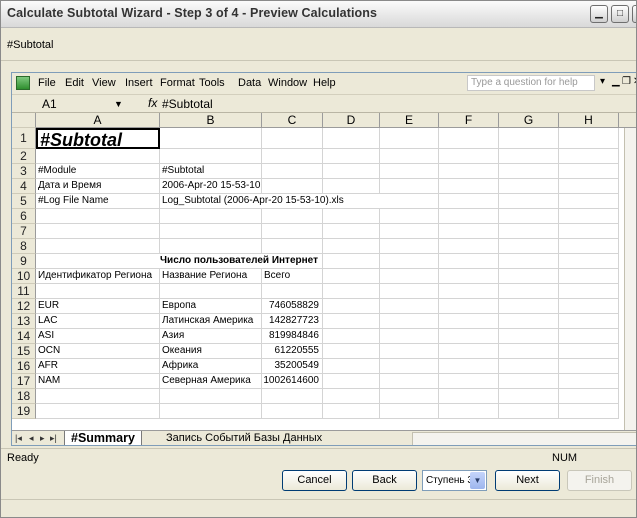  What do you see at coordinates (589, 120) in the screenshot?
I see `column-header: H` at bounding box center [589, 120].